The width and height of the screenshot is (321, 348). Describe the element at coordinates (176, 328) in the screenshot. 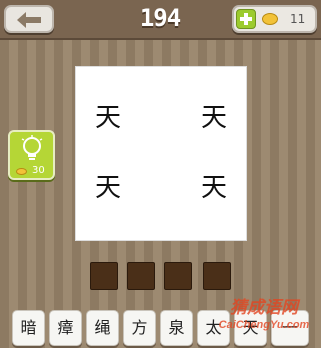

I see `letter-tile: 泉` at that location.